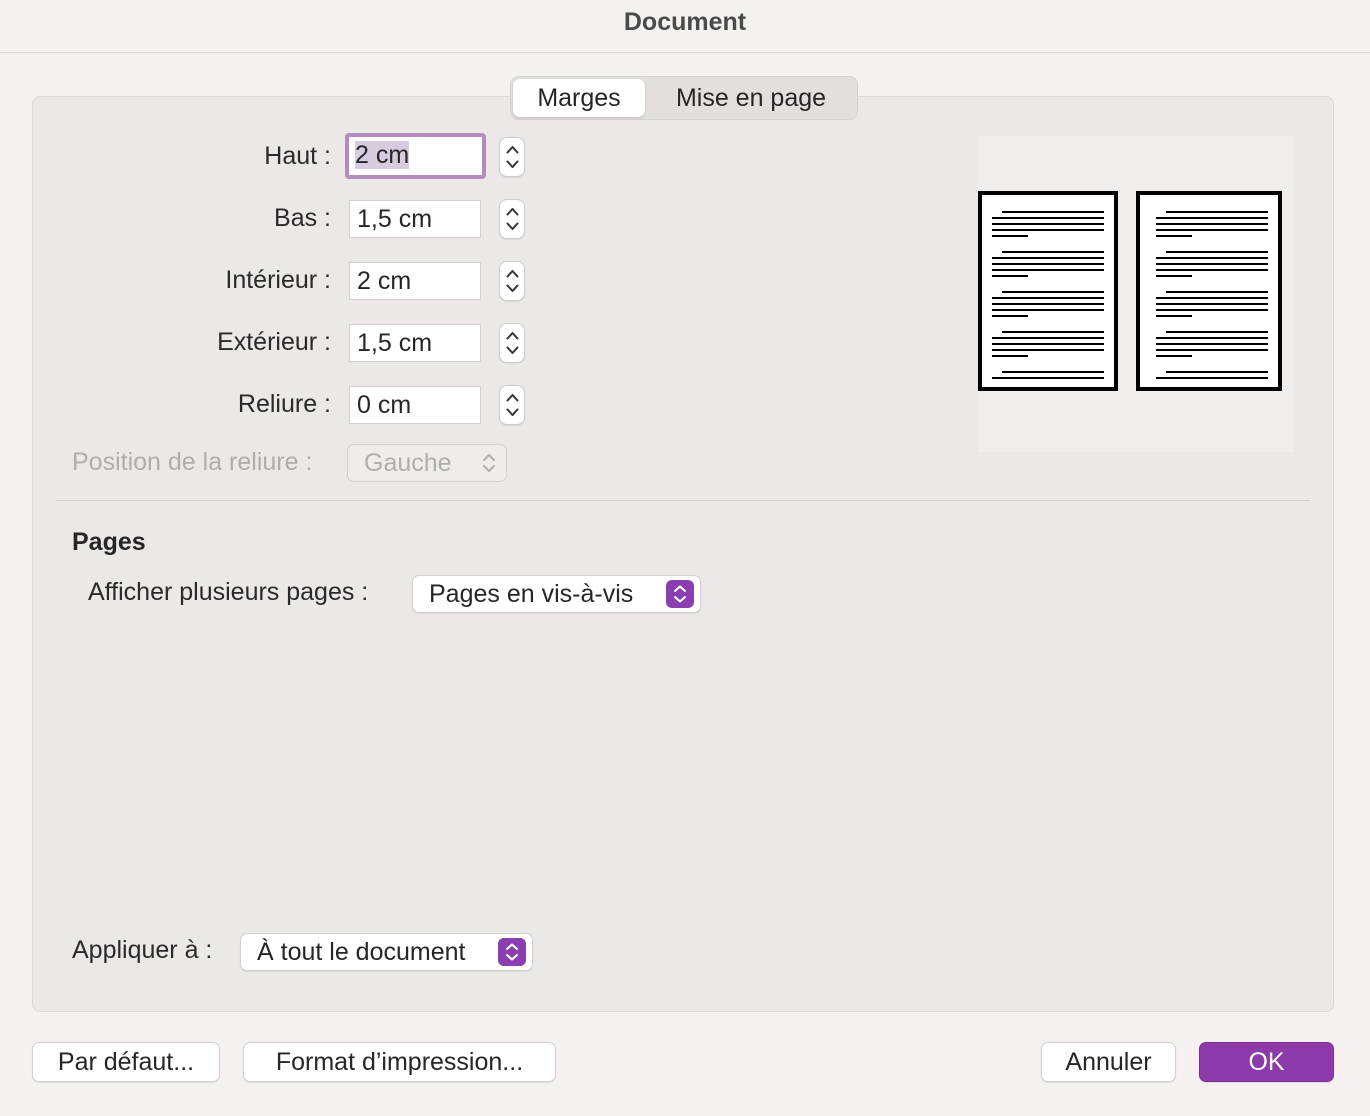 The width and height of the screenshot is (1370, 1116). Describe the element at coordinates (142, 950) in the screenshot. I see `apply-to-label: Appliquer à :` at that location.